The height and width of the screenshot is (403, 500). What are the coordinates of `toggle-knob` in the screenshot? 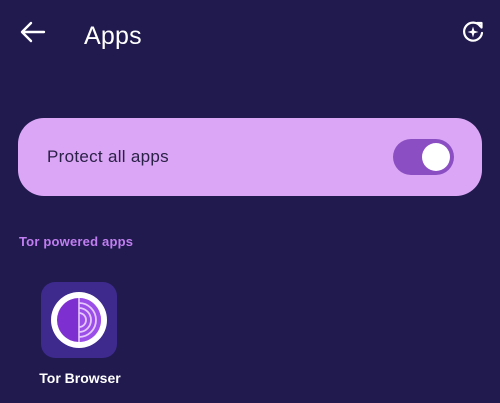 It's located at (436, 157).